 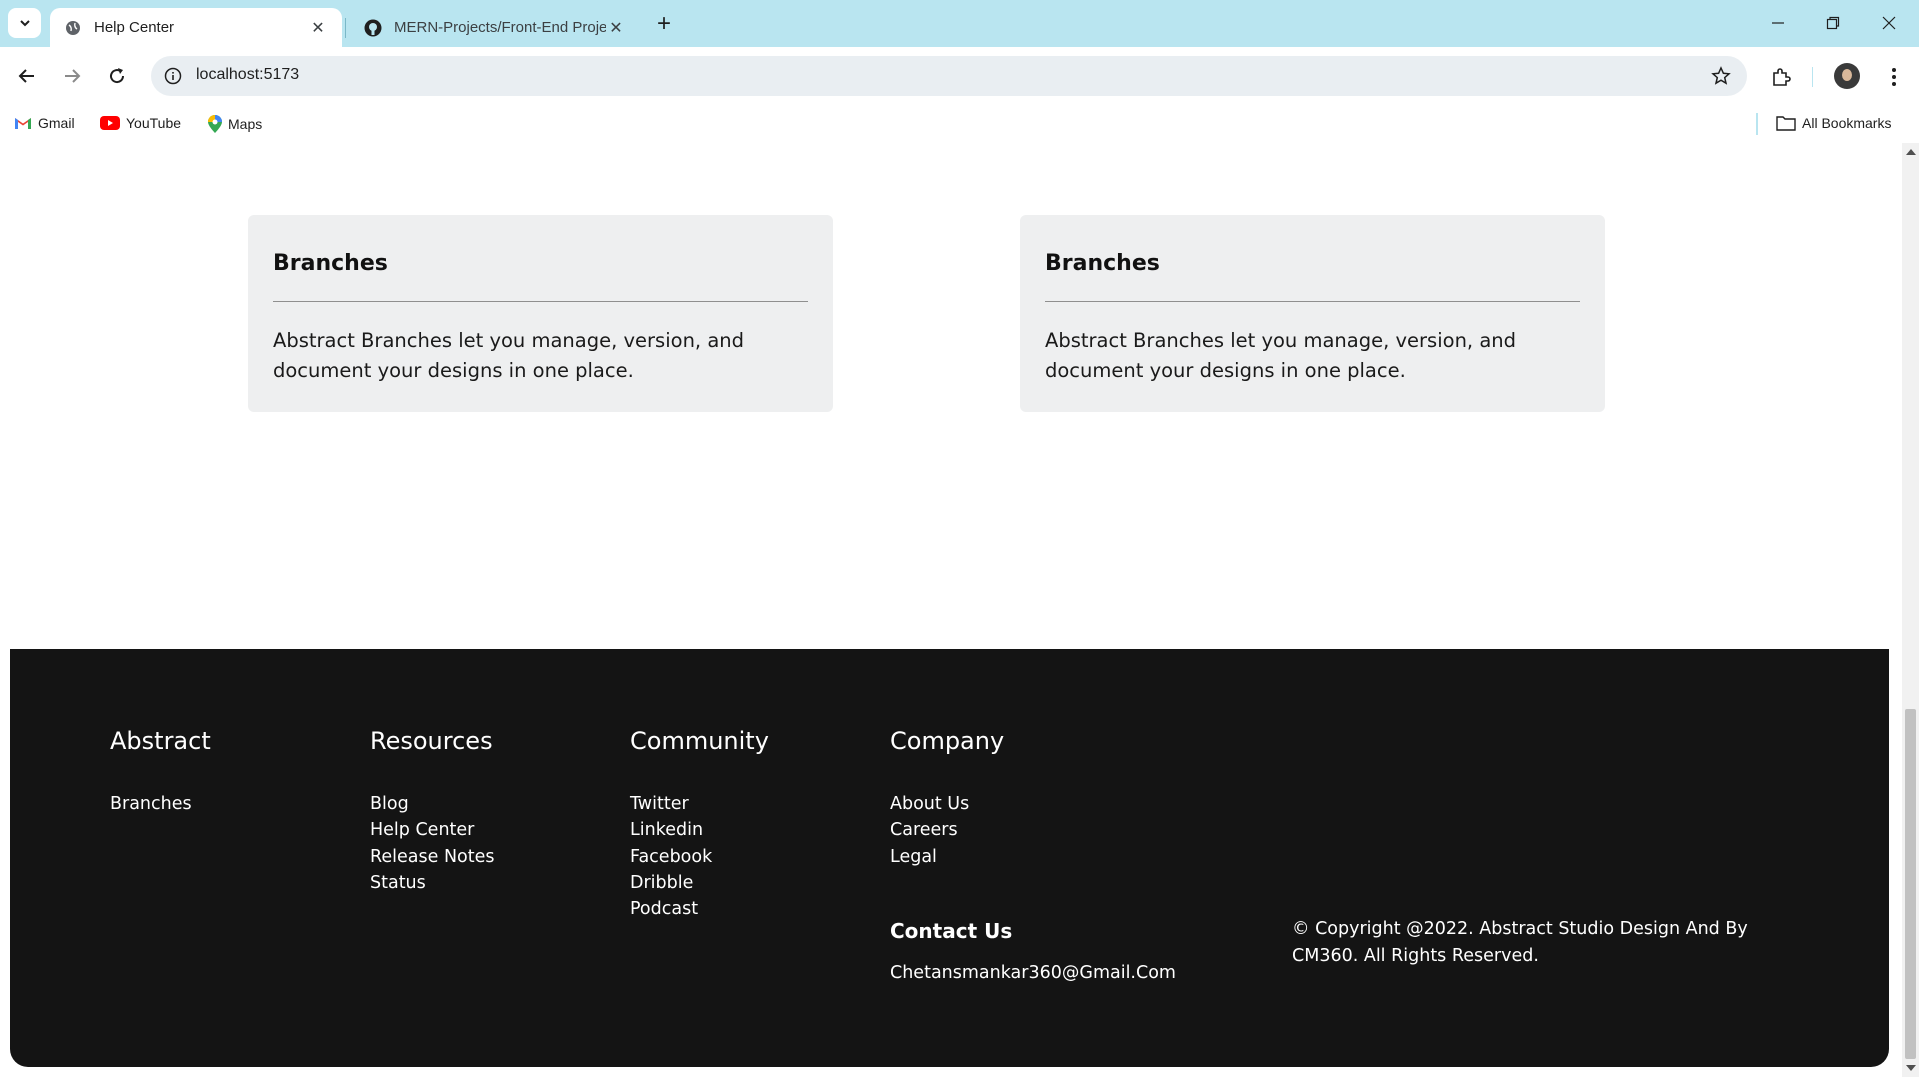 I want to click on forward-icon, so click(x=72, y=76).